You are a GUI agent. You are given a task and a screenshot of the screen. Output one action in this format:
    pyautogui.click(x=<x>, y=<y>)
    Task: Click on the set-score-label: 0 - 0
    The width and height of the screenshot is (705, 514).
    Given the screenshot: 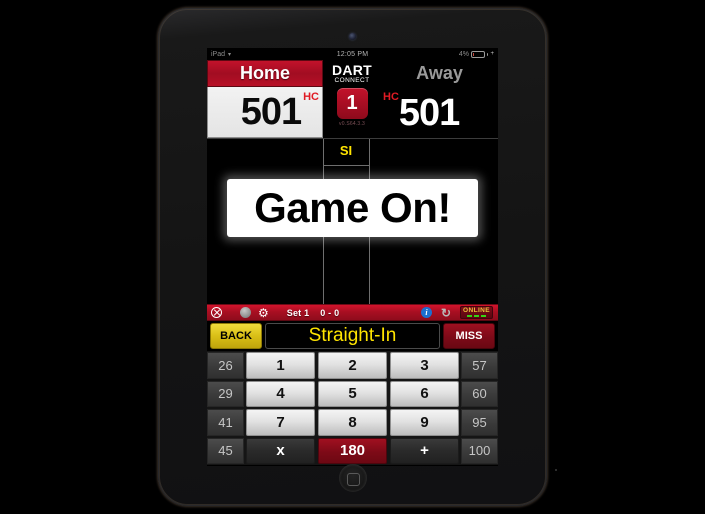 What is the action you would take?
    pyautogui.click(x=330, y=312)
    